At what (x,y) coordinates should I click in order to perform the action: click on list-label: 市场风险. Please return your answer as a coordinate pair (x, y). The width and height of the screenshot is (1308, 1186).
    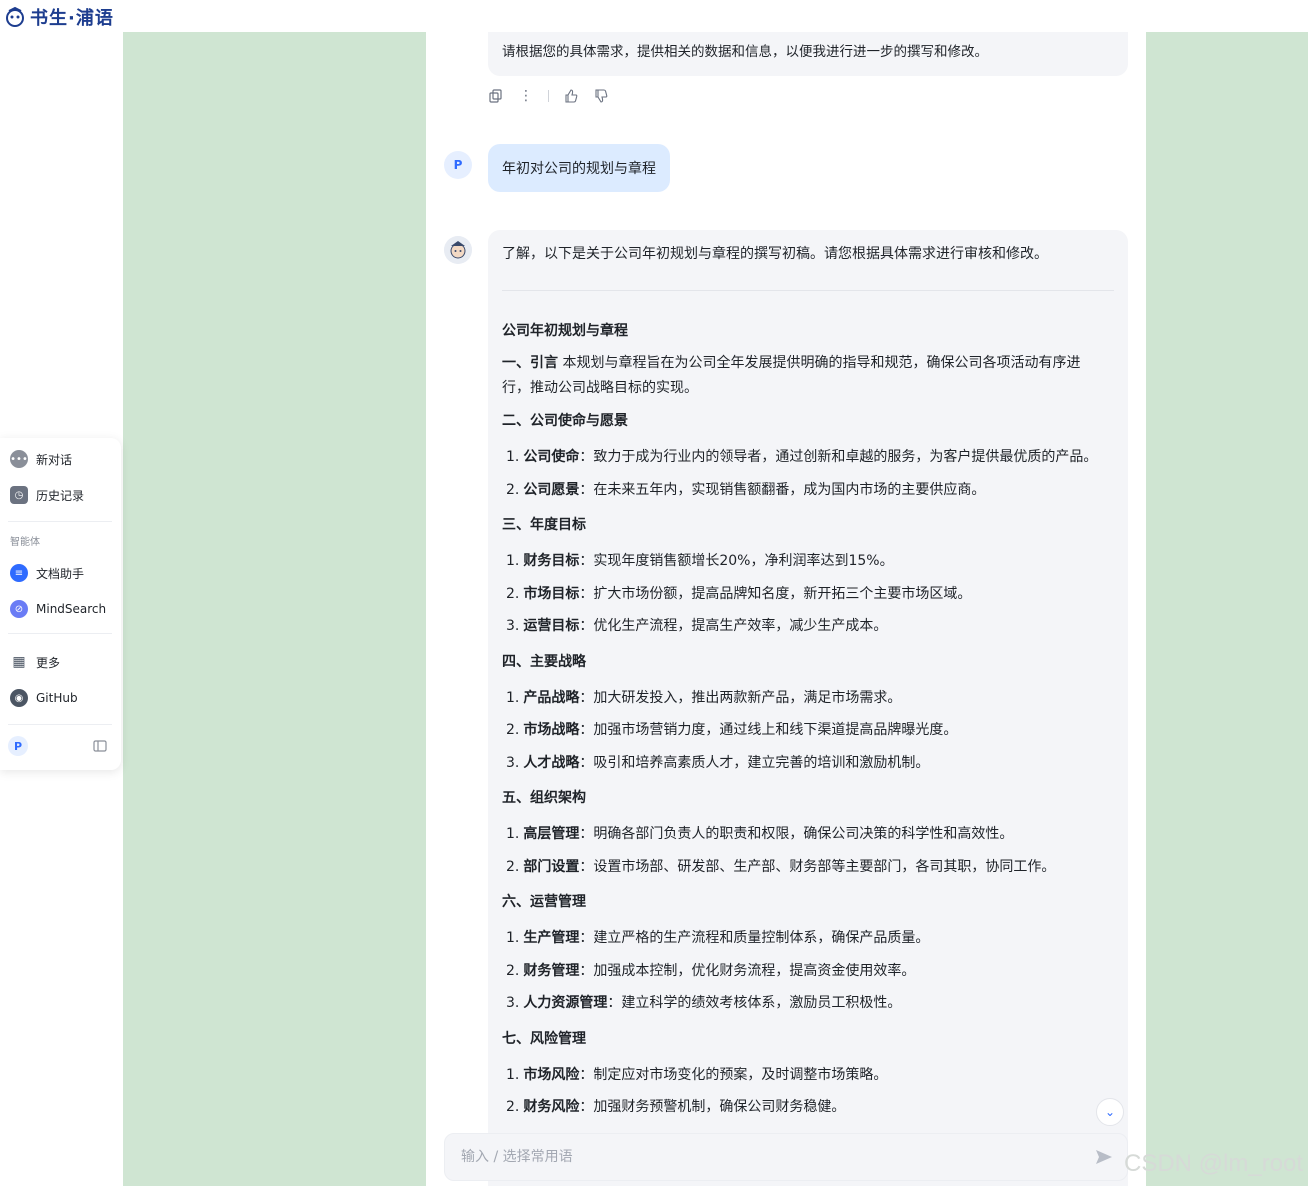
    Looking at the image, I should click on (551, 1074).